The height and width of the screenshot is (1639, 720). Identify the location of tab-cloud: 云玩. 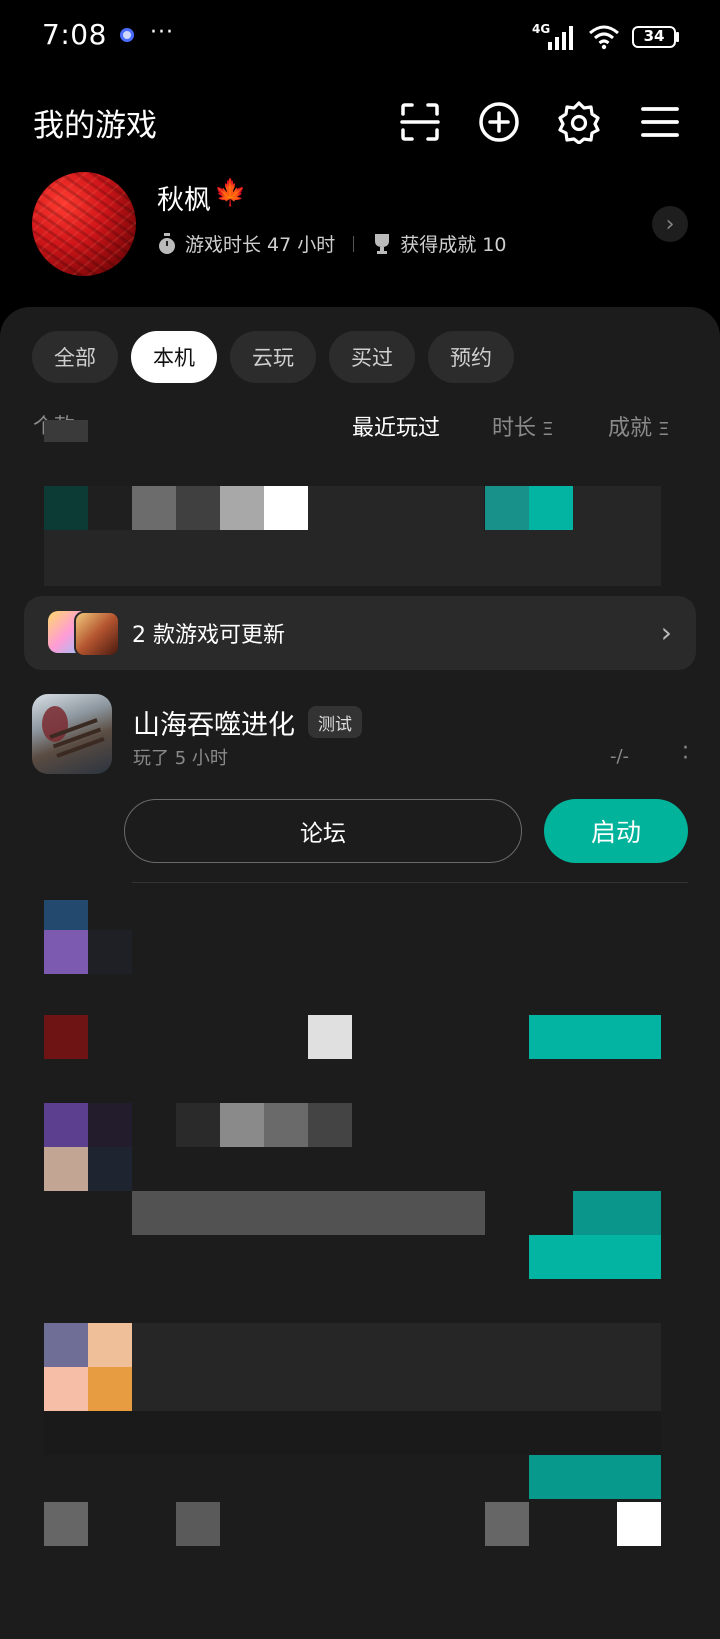
(273, 357).